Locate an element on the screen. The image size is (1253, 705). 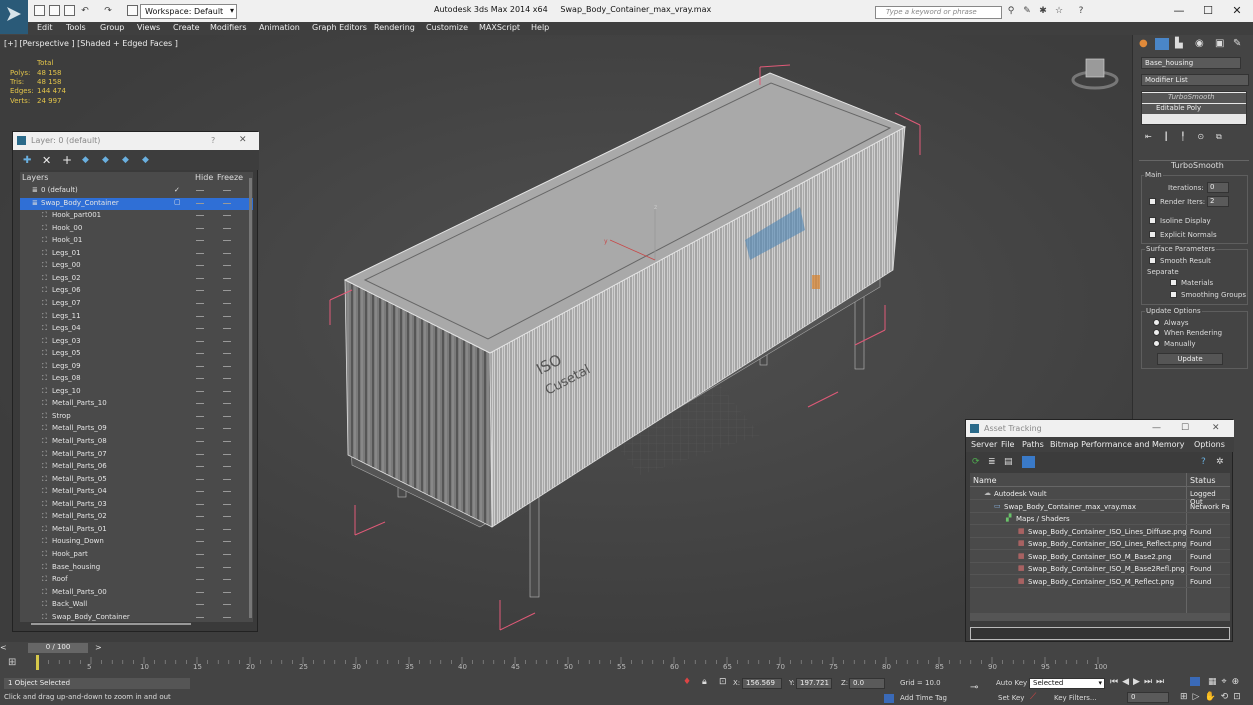
layer-row: ≣ 0 (default) ✓ is located at coordinates (136, 191).